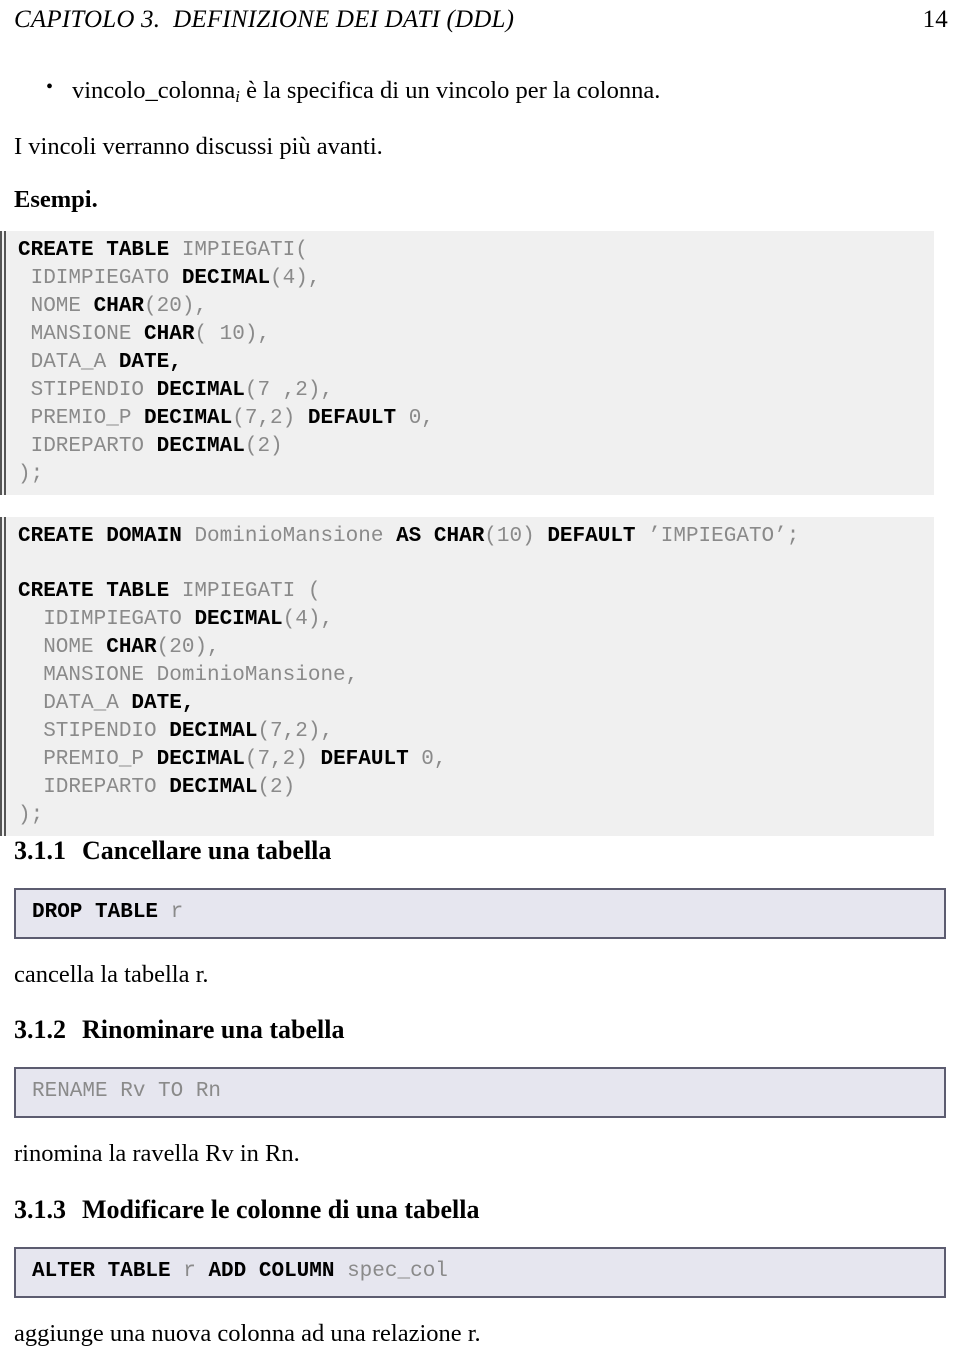 The width and height of the screenshot is (960, 1370). What do you see at coordinates (244, 251) in the screenshot?
I see `code-identifier: IMPIEGATI(` at bounding box center [244, 251].